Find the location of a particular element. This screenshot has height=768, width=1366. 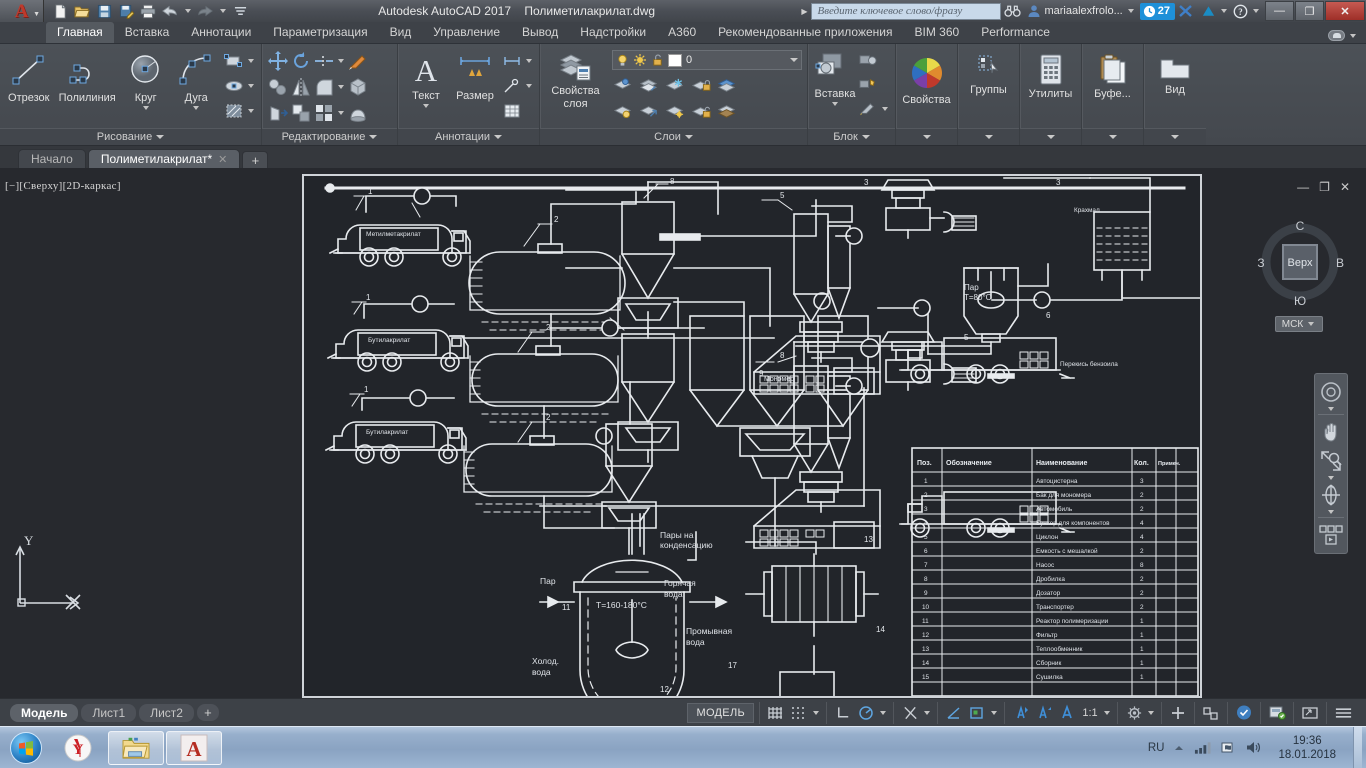

close-icon: ✕ is located at coordinates (222, 159).